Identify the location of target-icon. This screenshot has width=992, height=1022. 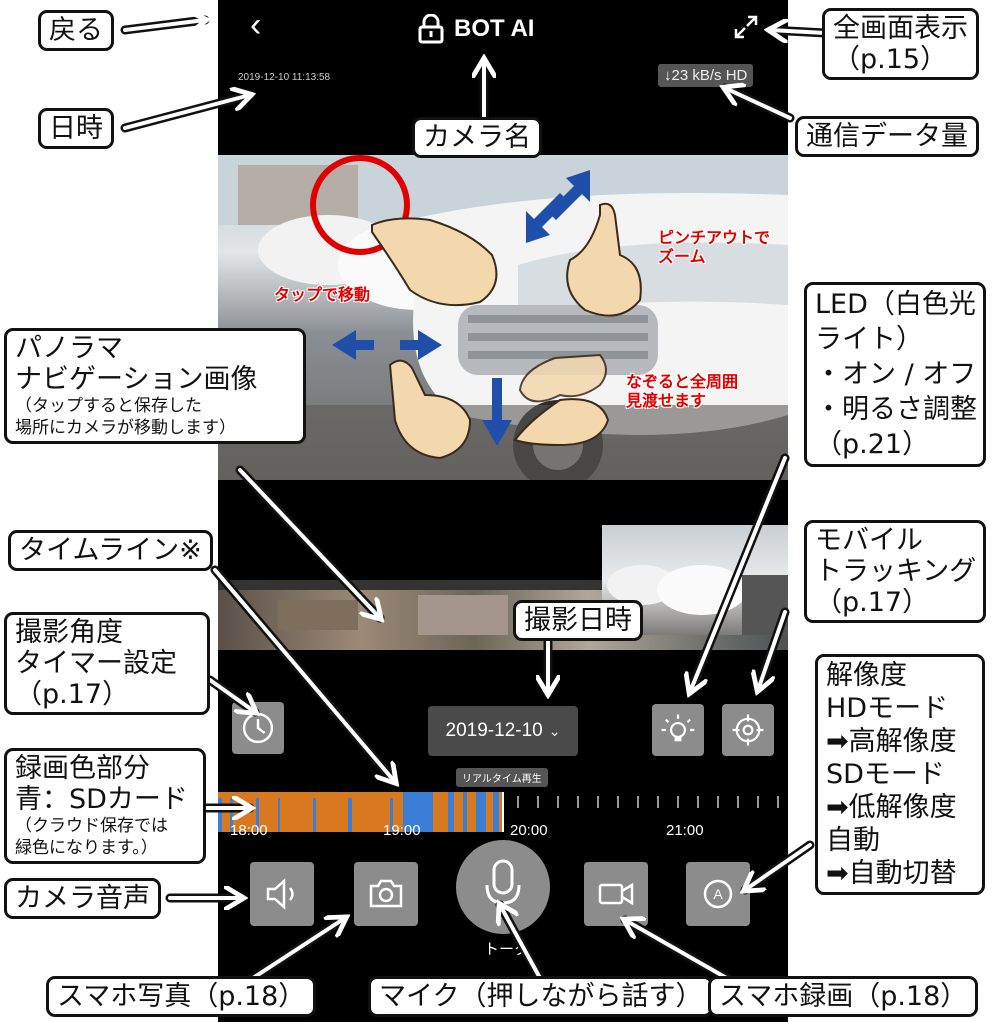
(748, 730).